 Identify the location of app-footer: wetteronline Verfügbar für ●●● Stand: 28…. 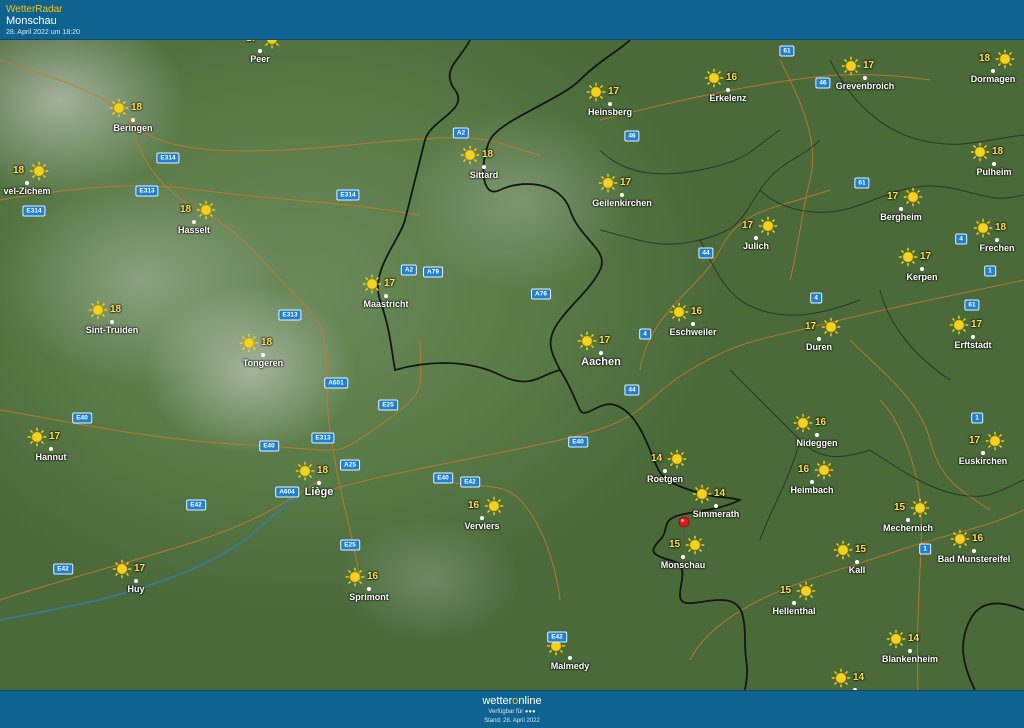
(512, 709).